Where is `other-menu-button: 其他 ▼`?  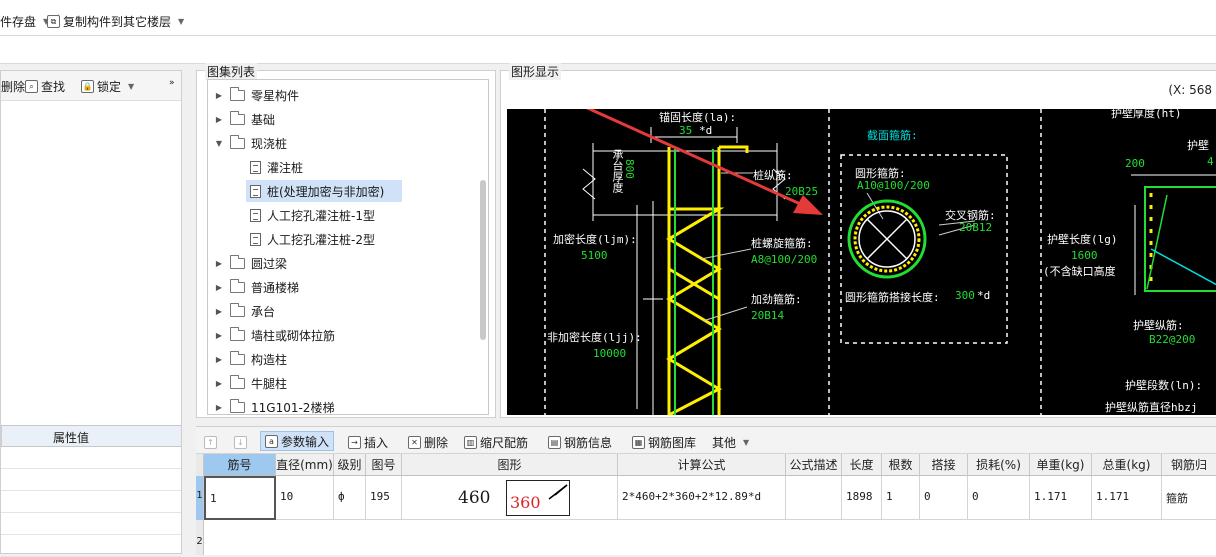 other-menu-button: 其他 ▼ is located at coordinates (730, 442).